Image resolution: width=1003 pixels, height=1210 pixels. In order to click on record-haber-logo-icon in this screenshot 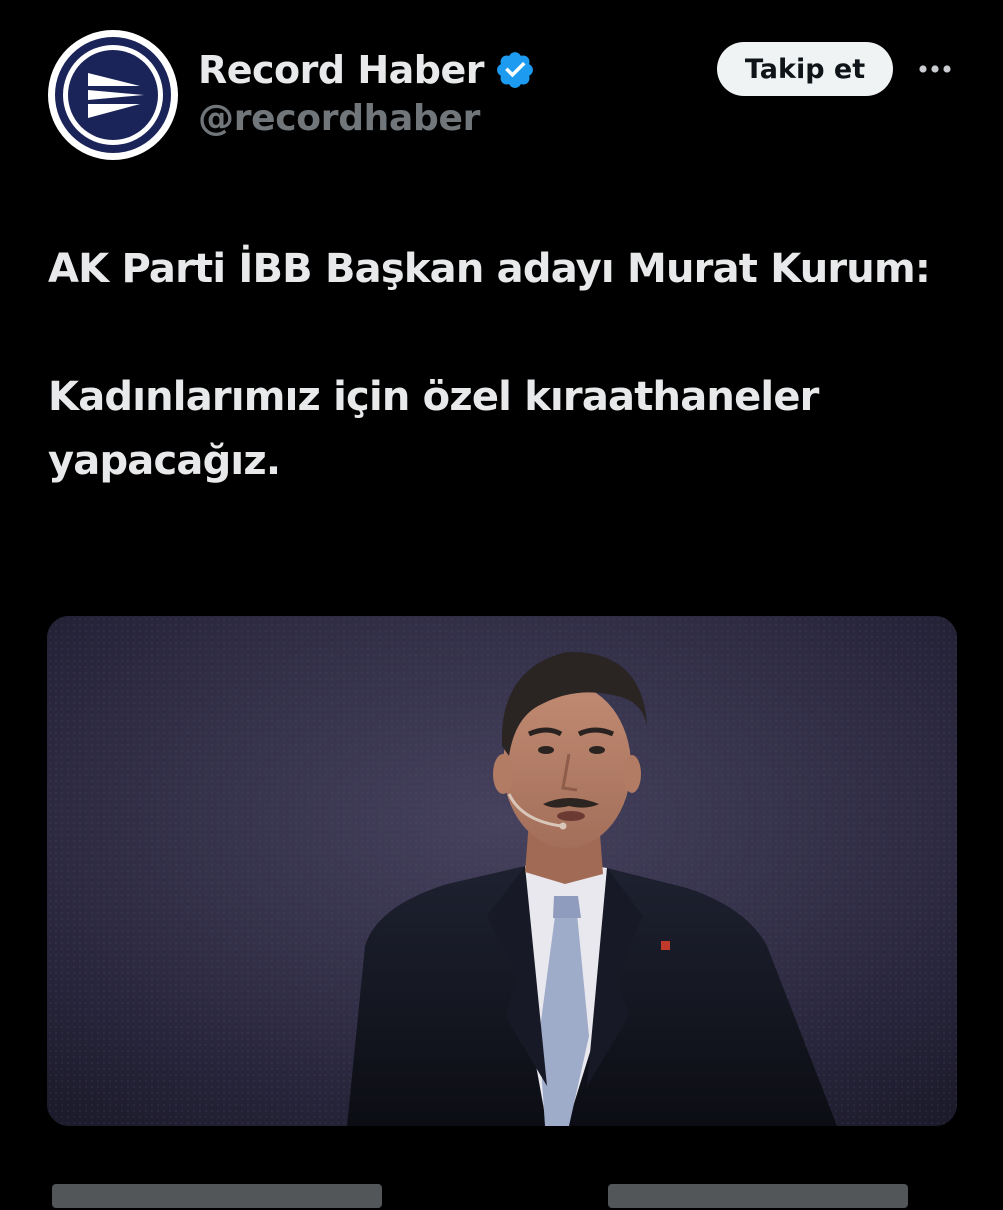, I will do `click(113, 95)`.